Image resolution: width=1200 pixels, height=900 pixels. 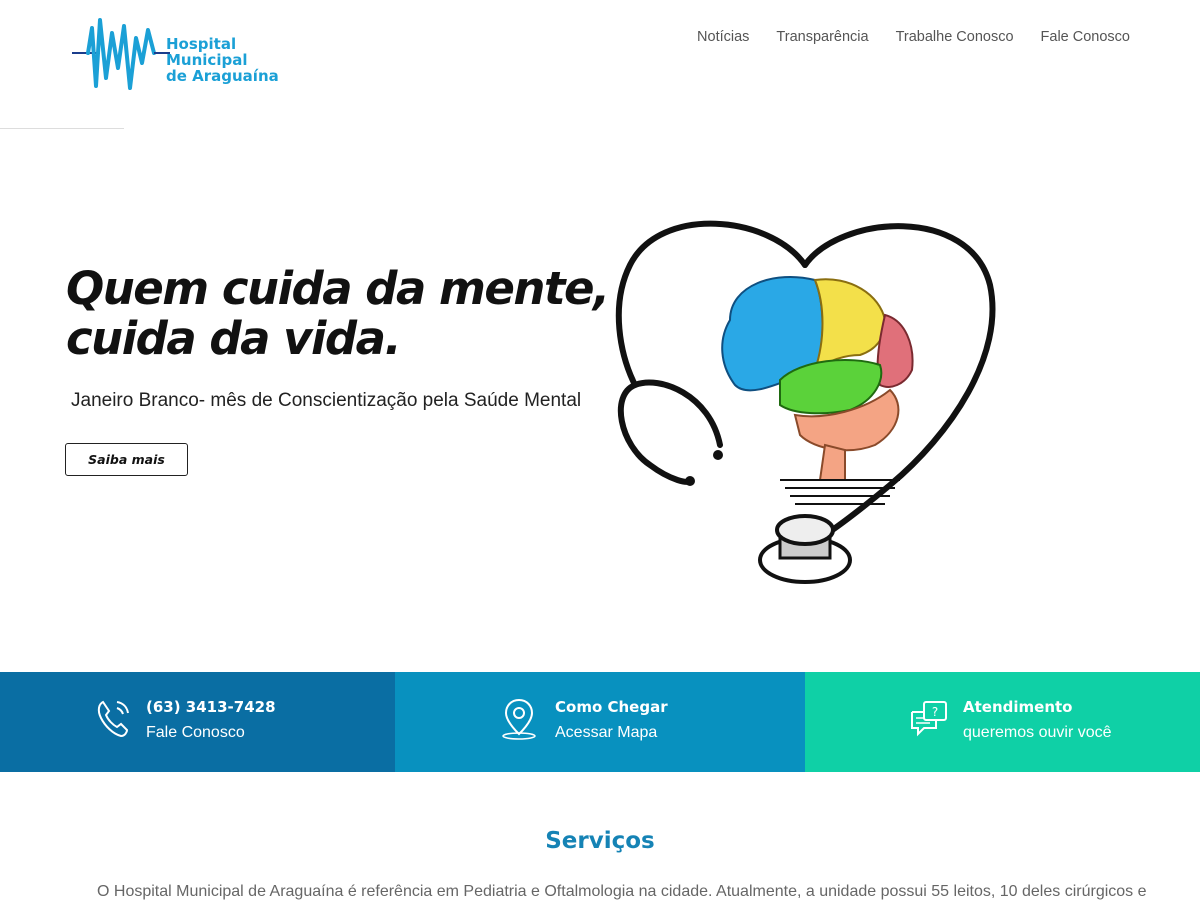 I want to click on nav-trabalhe-conosco: Trabalhe Conosco, so click(x=955, y=37).